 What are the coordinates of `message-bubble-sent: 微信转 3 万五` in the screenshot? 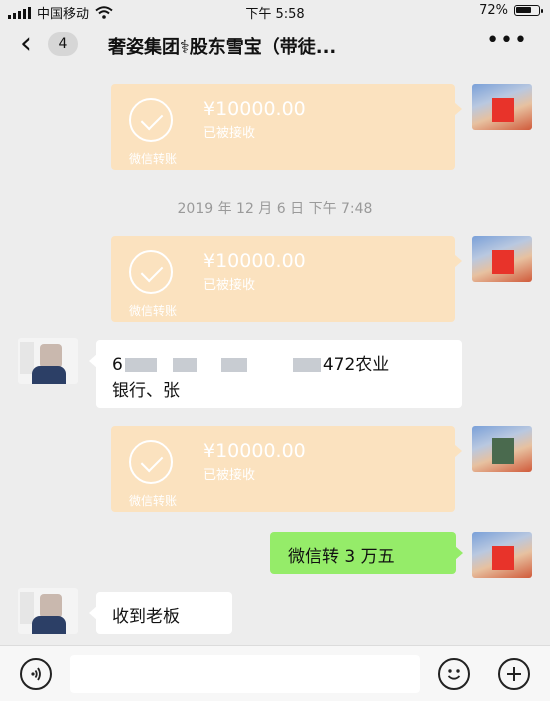 It's located at (366, 553).